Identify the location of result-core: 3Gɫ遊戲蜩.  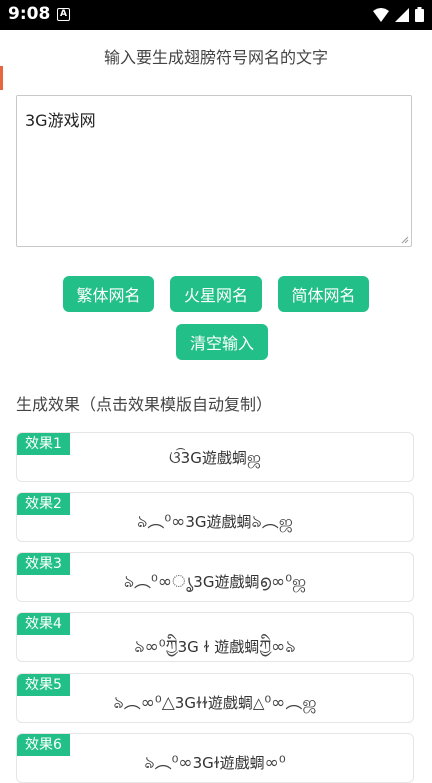
(228, 763).